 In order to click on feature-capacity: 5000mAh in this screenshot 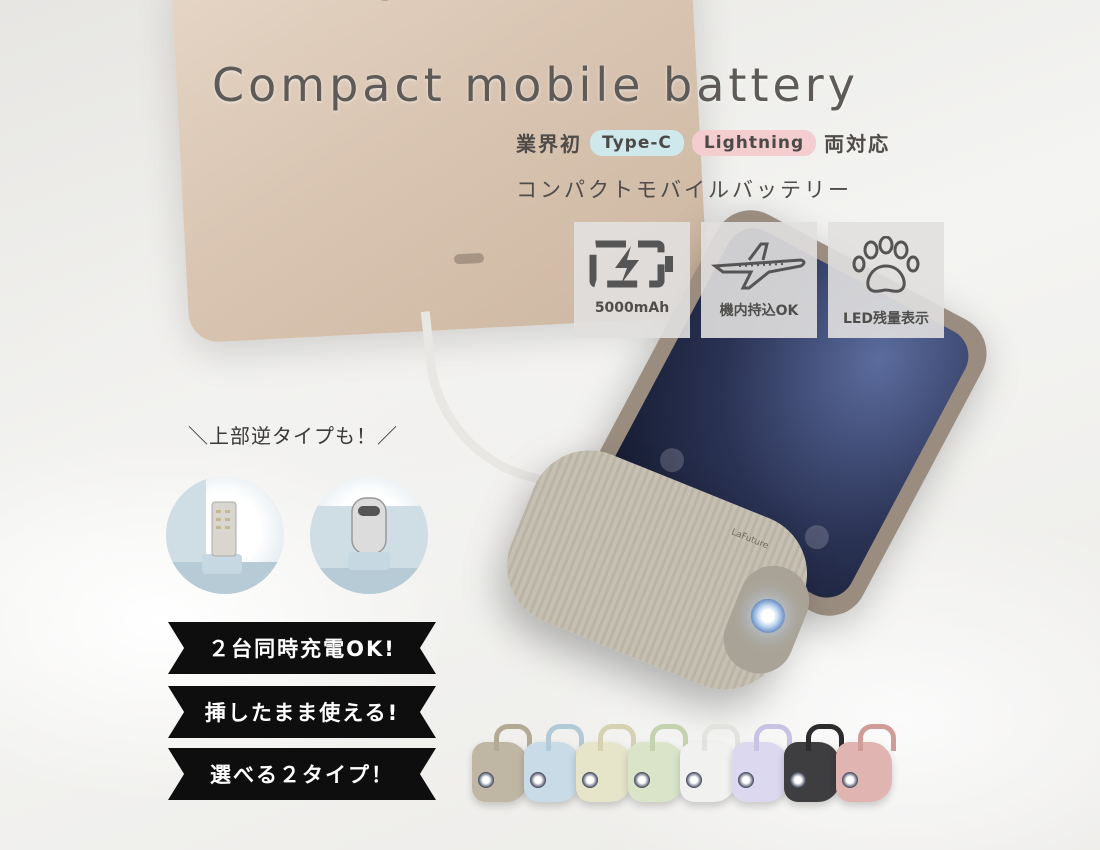, I will do `click(632, 280)`.